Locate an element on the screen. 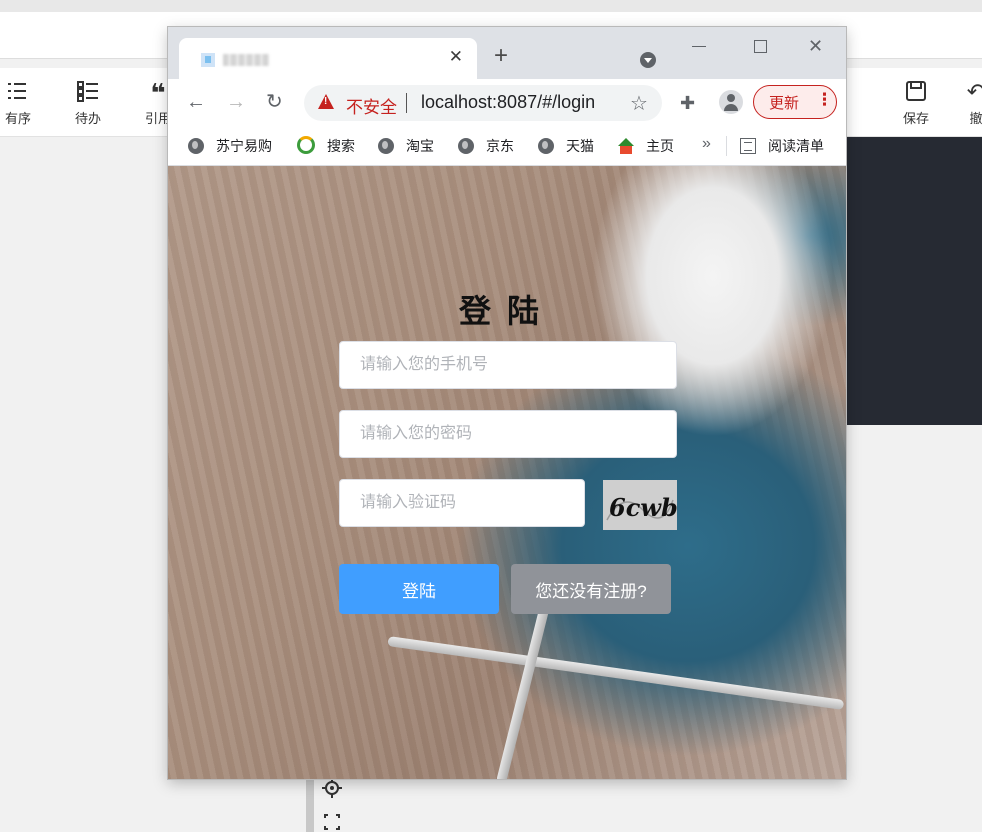  url-text: localhost:8087/#/login is located at coordinates (508, 102).